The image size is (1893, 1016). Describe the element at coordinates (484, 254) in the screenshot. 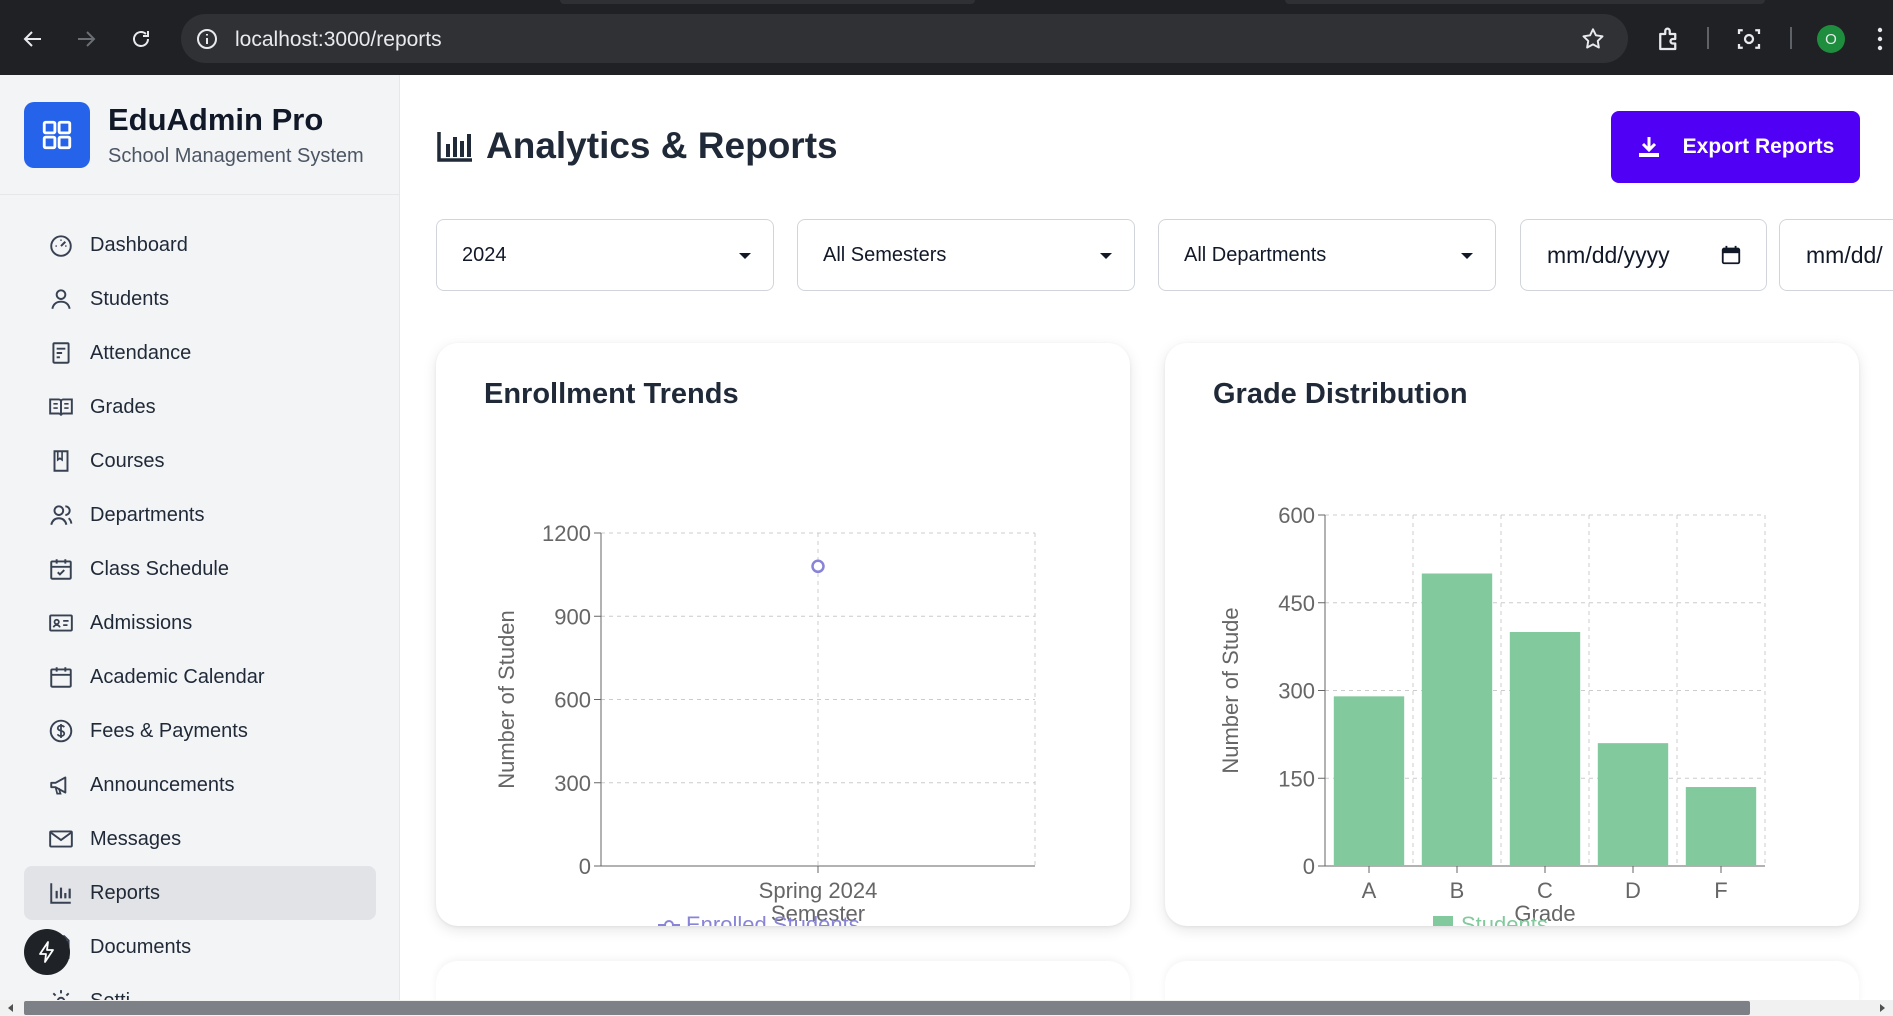

I see `year-select-value: 2024` at that location.